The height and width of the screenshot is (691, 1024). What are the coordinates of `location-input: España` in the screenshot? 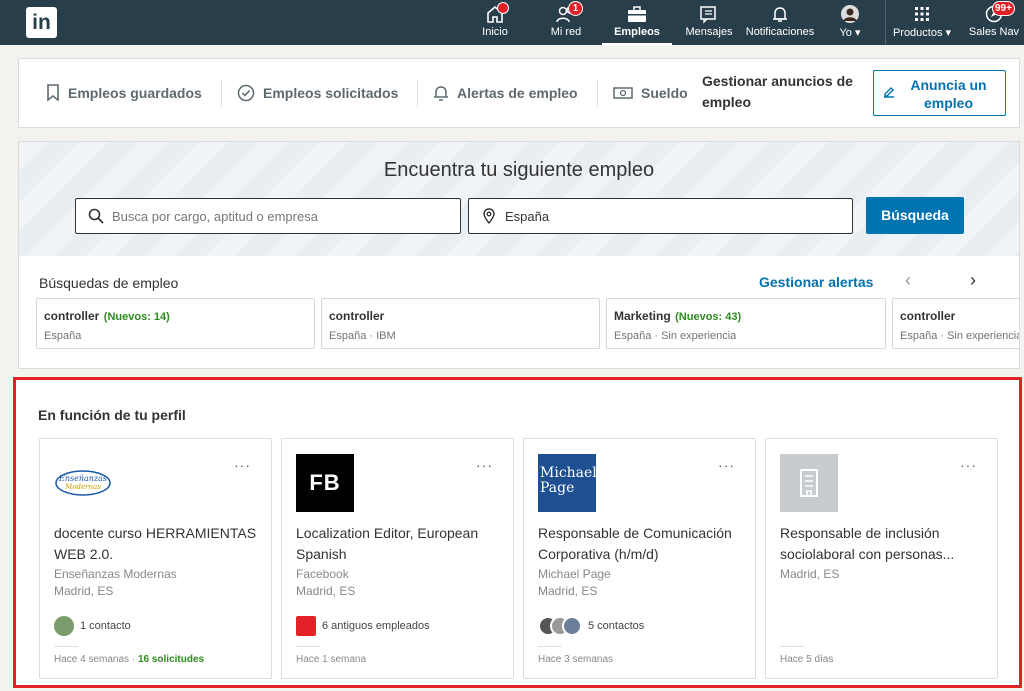 It's located at (660, 216).